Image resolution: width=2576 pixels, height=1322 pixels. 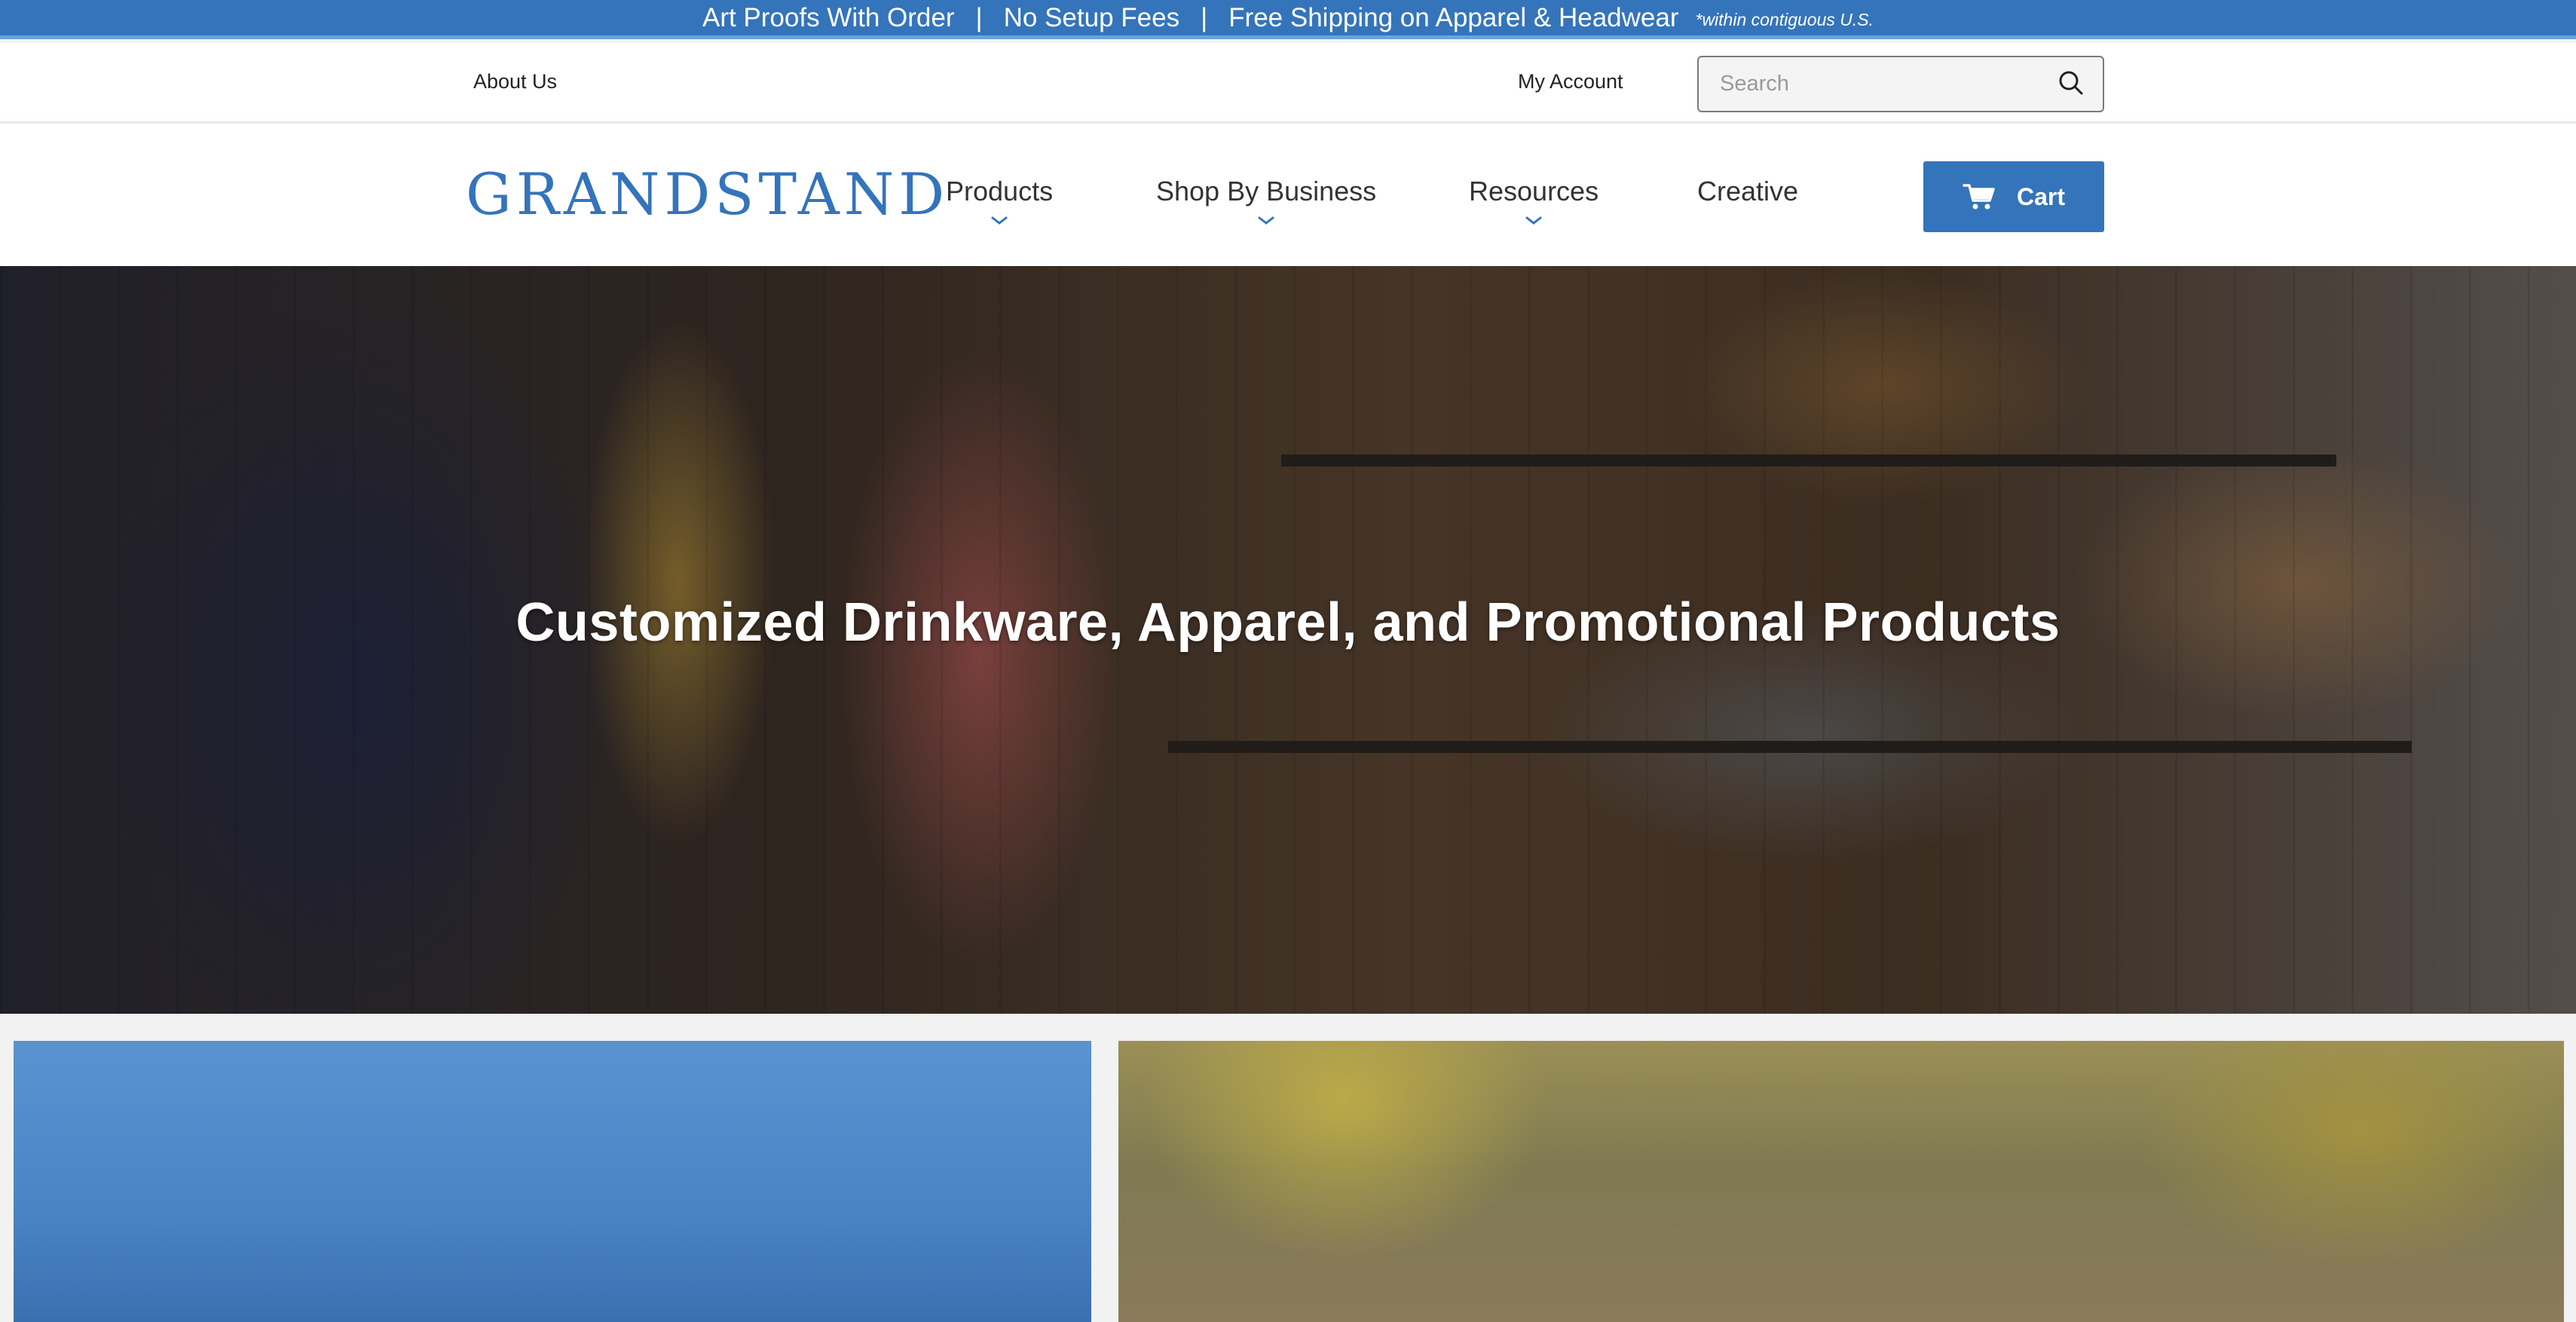 I want to click on search-input, so click(x=1901, y=84).